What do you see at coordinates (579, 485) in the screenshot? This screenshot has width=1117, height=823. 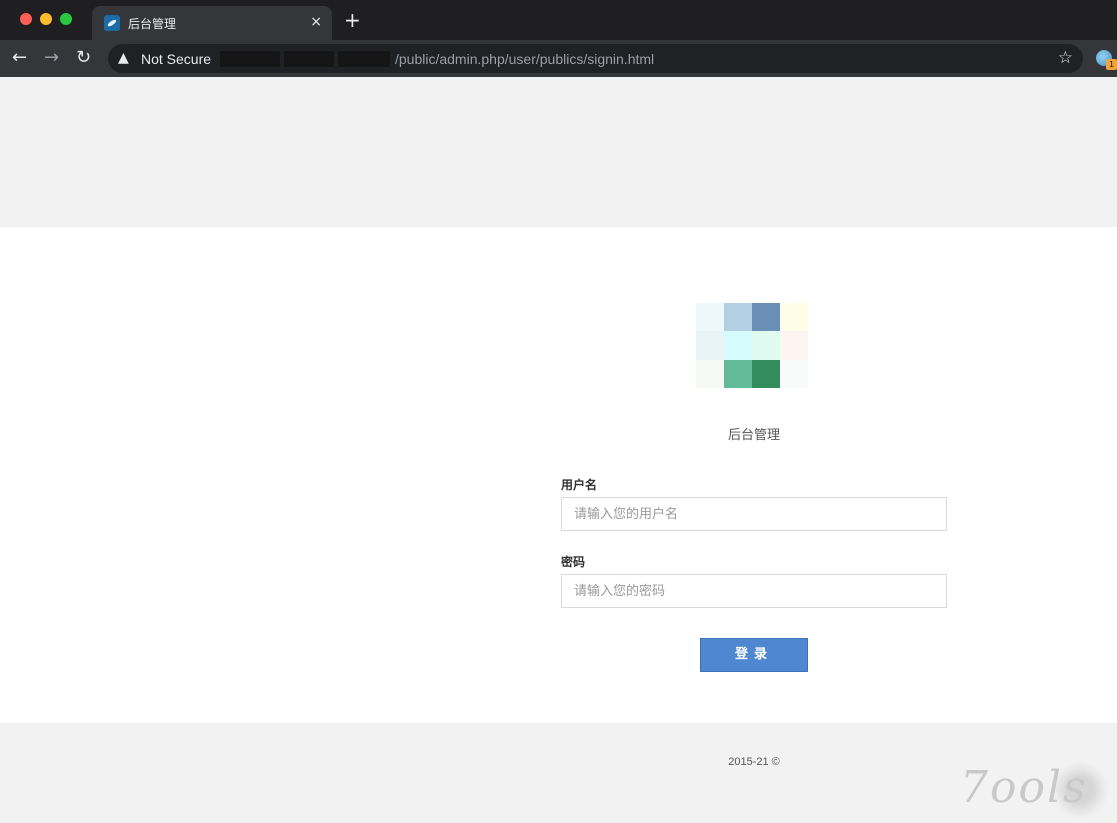 I see `username-label: 用户名` at bounding box center [579, 485].